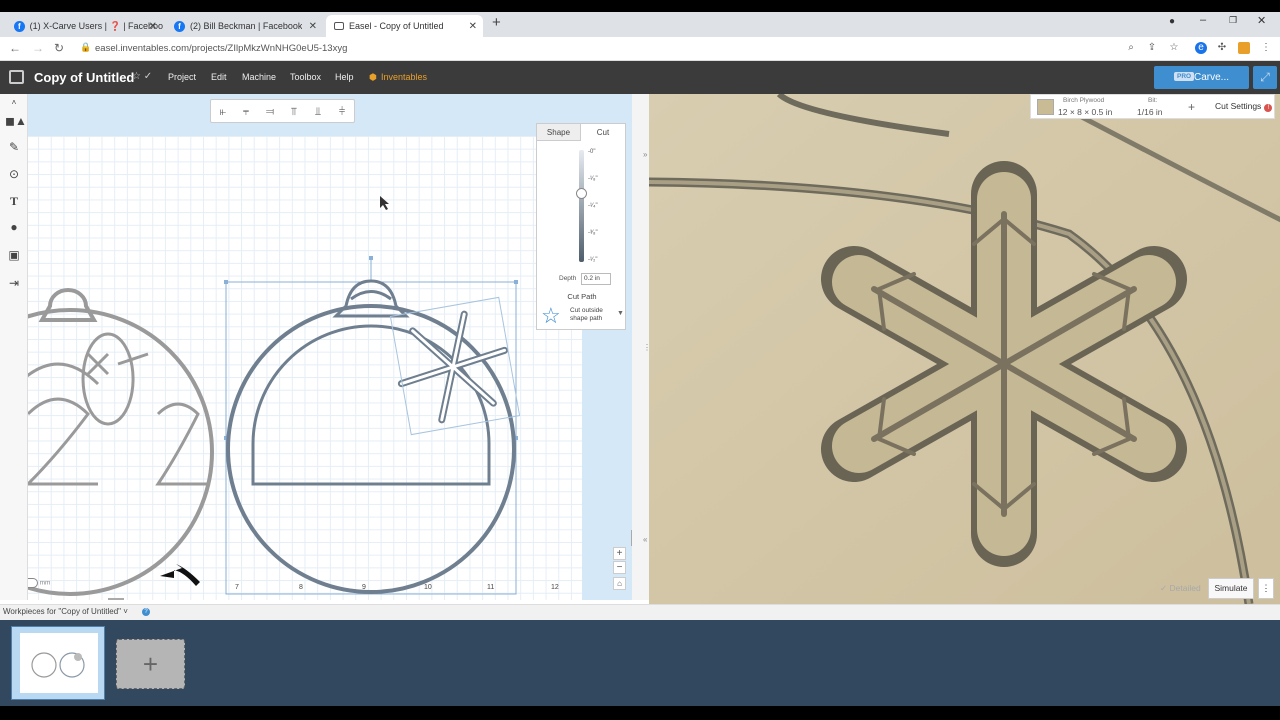 The image size is (1280, 720). What do you see at coordinates (146, 612) in the screenshot?
I see `help-icon: ?` at bounding box center [146, 612].